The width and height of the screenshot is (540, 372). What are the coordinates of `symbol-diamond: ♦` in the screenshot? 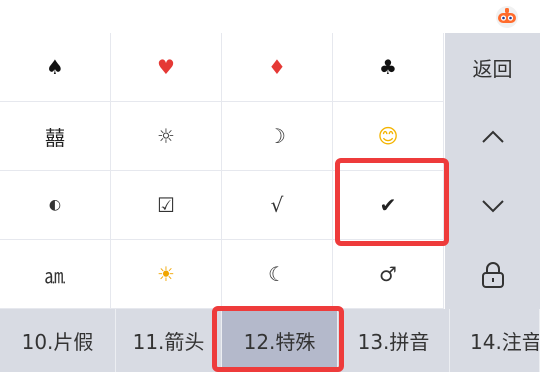 It's located at (277, 67).